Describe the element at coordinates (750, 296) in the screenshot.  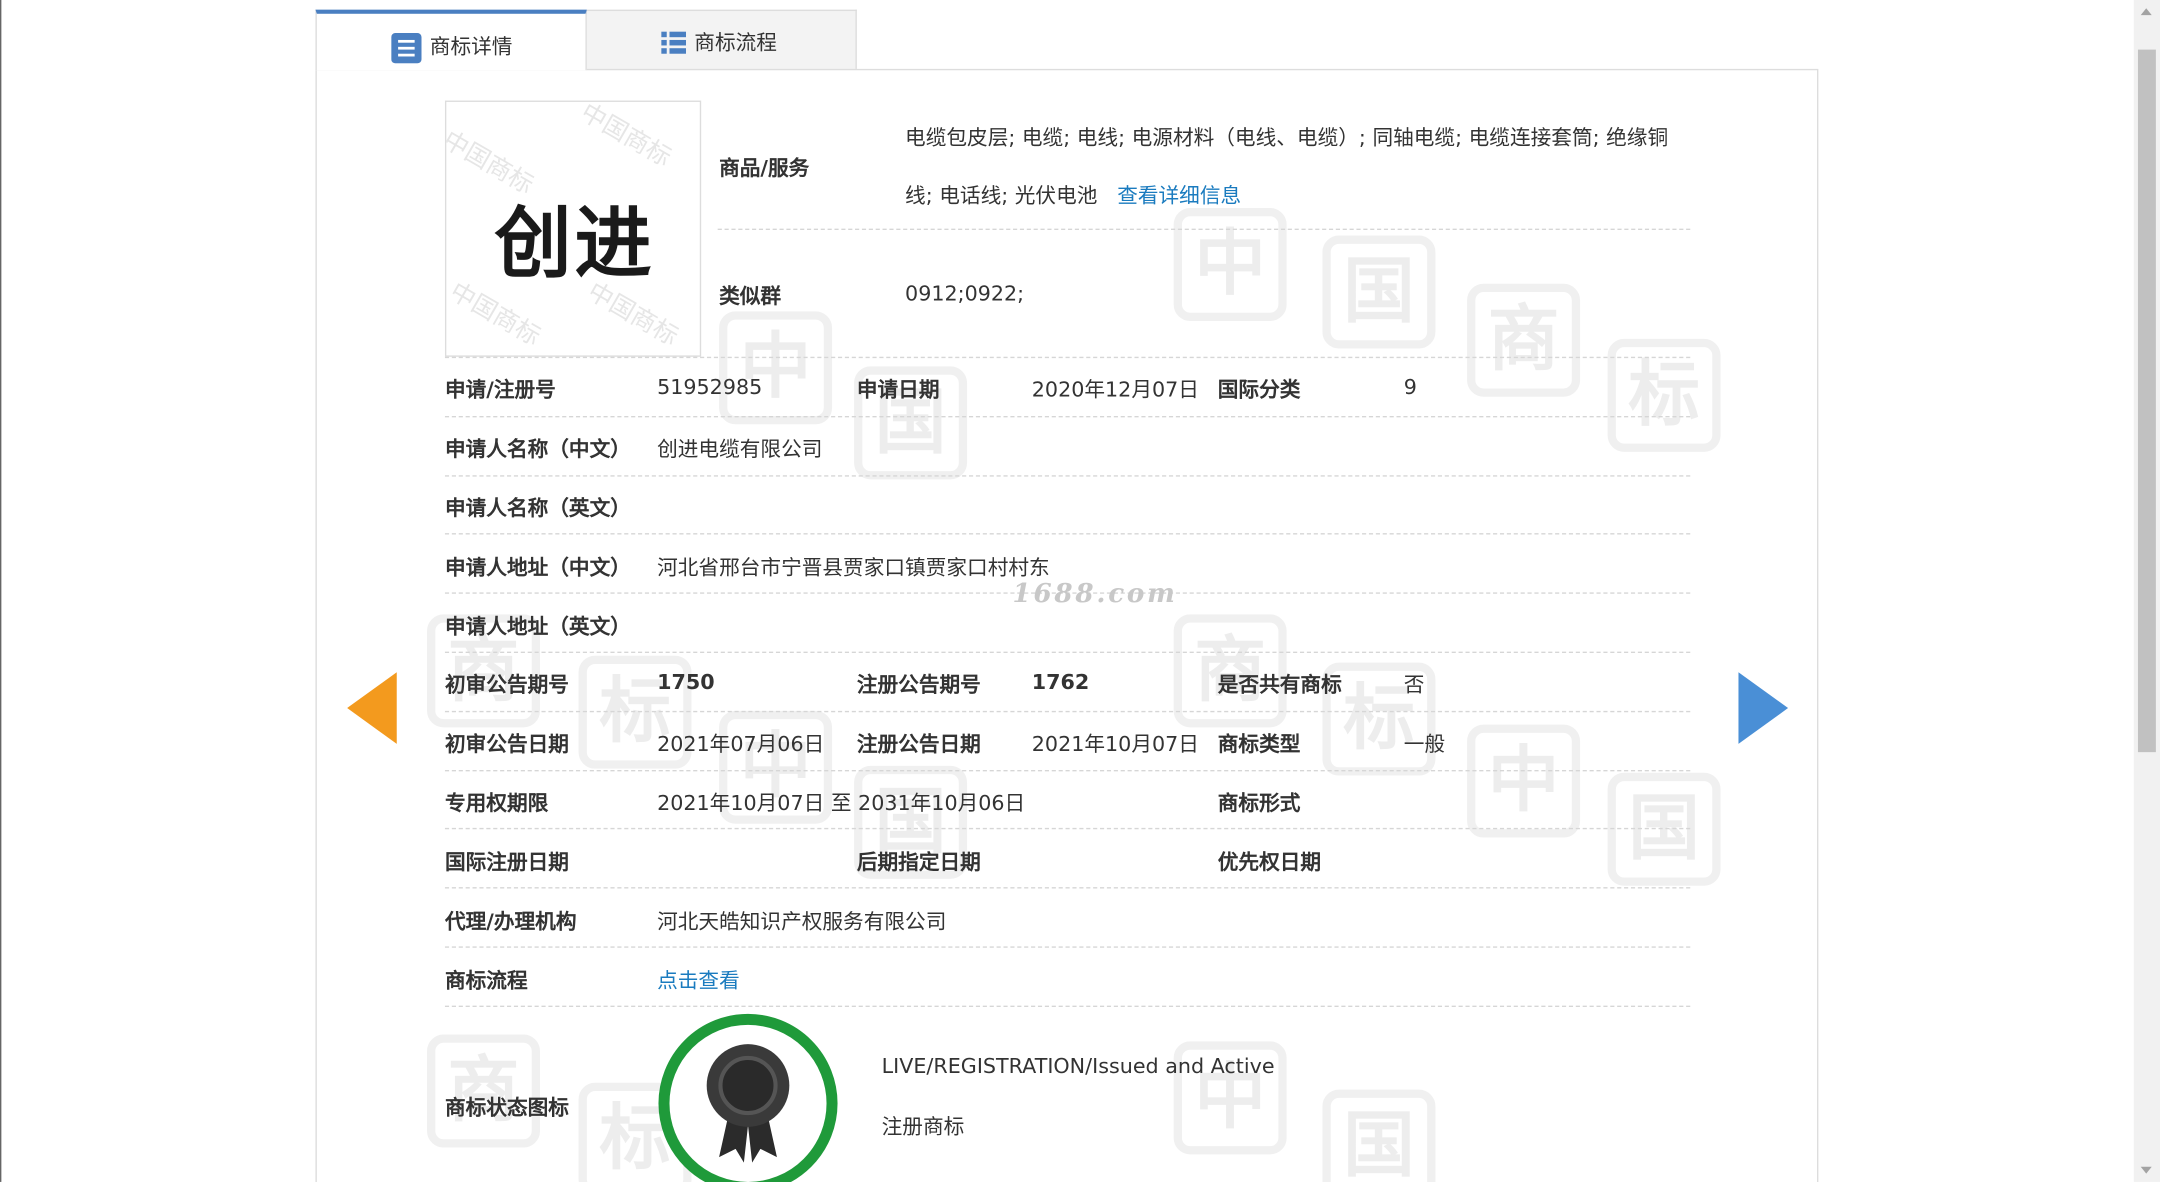
I see `similar-group-label: 类似群` at that location.